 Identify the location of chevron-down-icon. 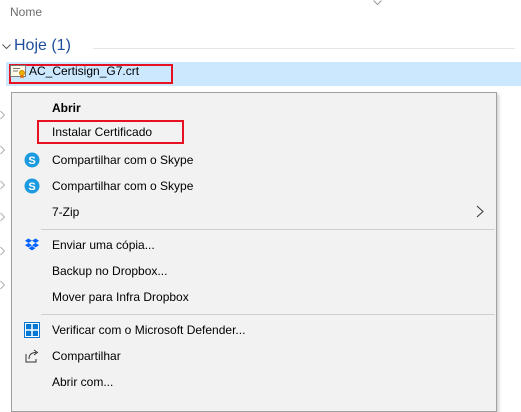
(6, 46).